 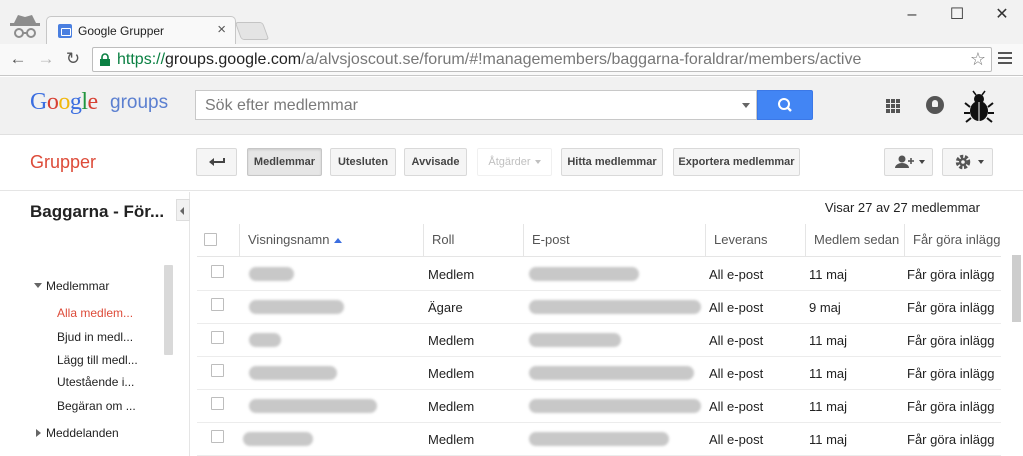 I want to click on reload-icon: ↻, so click(x=73, y=59).